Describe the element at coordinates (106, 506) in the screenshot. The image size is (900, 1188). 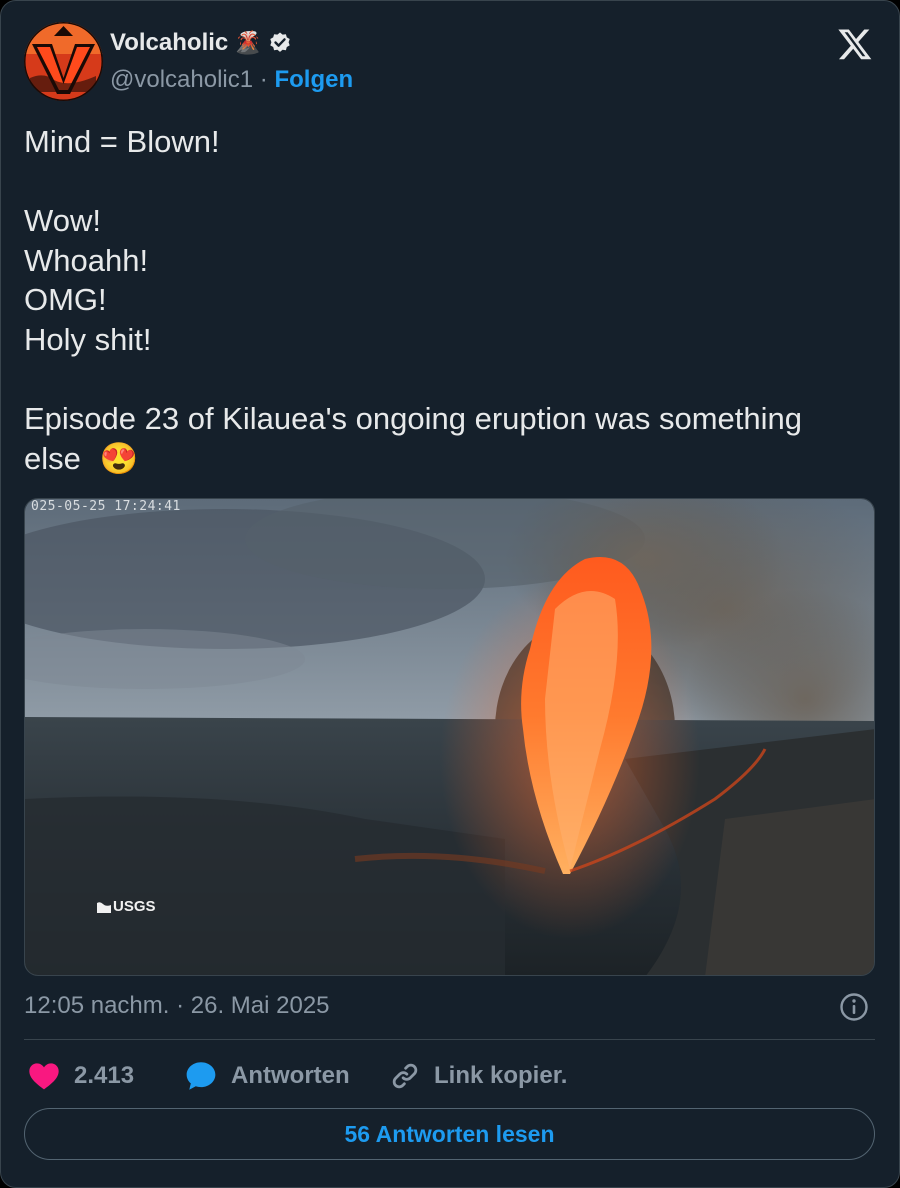
I see `media-timestamp: 025-05-25 17:24:41` at that location.